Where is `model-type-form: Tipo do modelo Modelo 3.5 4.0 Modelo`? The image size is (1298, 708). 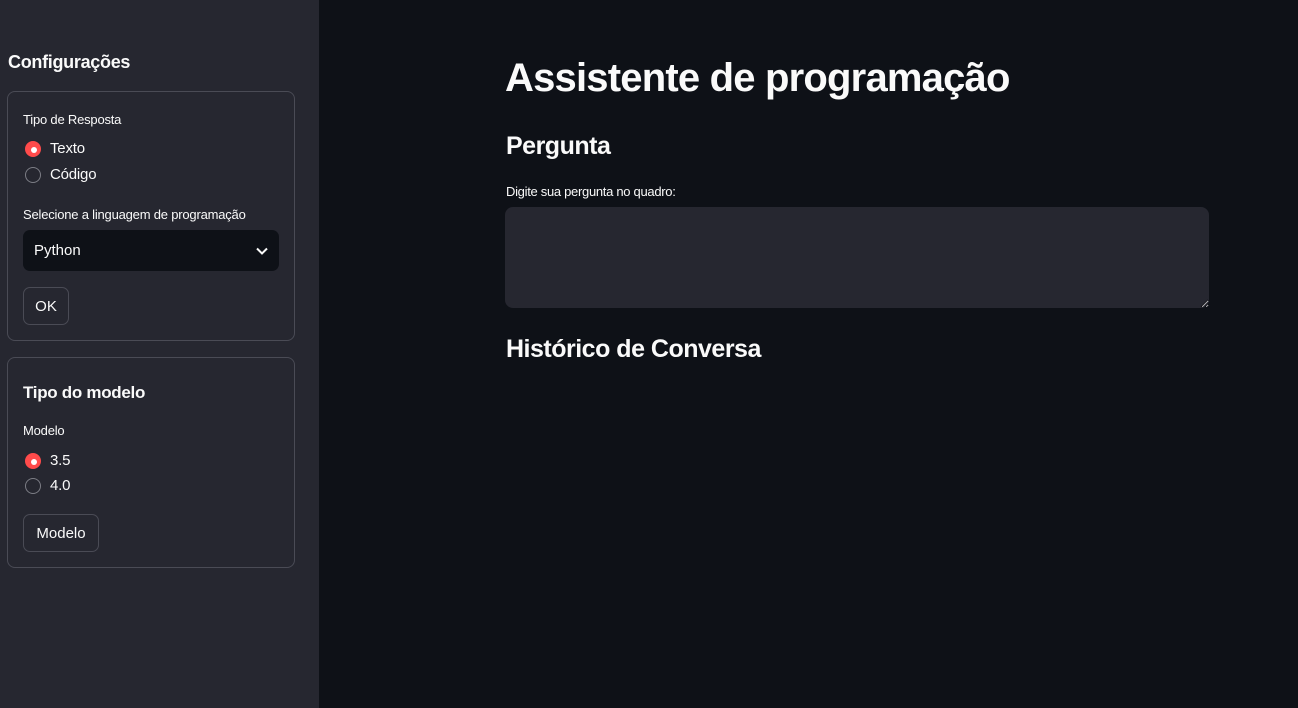 model-type-form: Tipo do modelo Modelo 3.5 4.0 Modelo is located at coordinates (151, 462).